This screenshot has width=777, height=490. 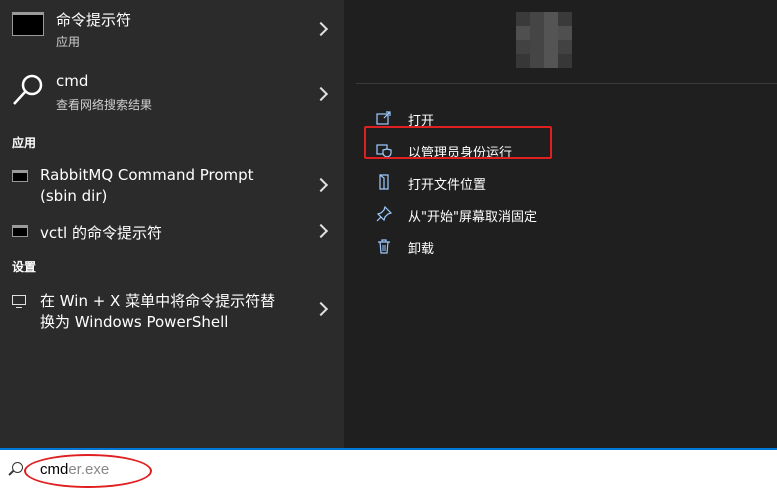 I want to click on annotation-highlight-oval, so click(x=88, y=471).